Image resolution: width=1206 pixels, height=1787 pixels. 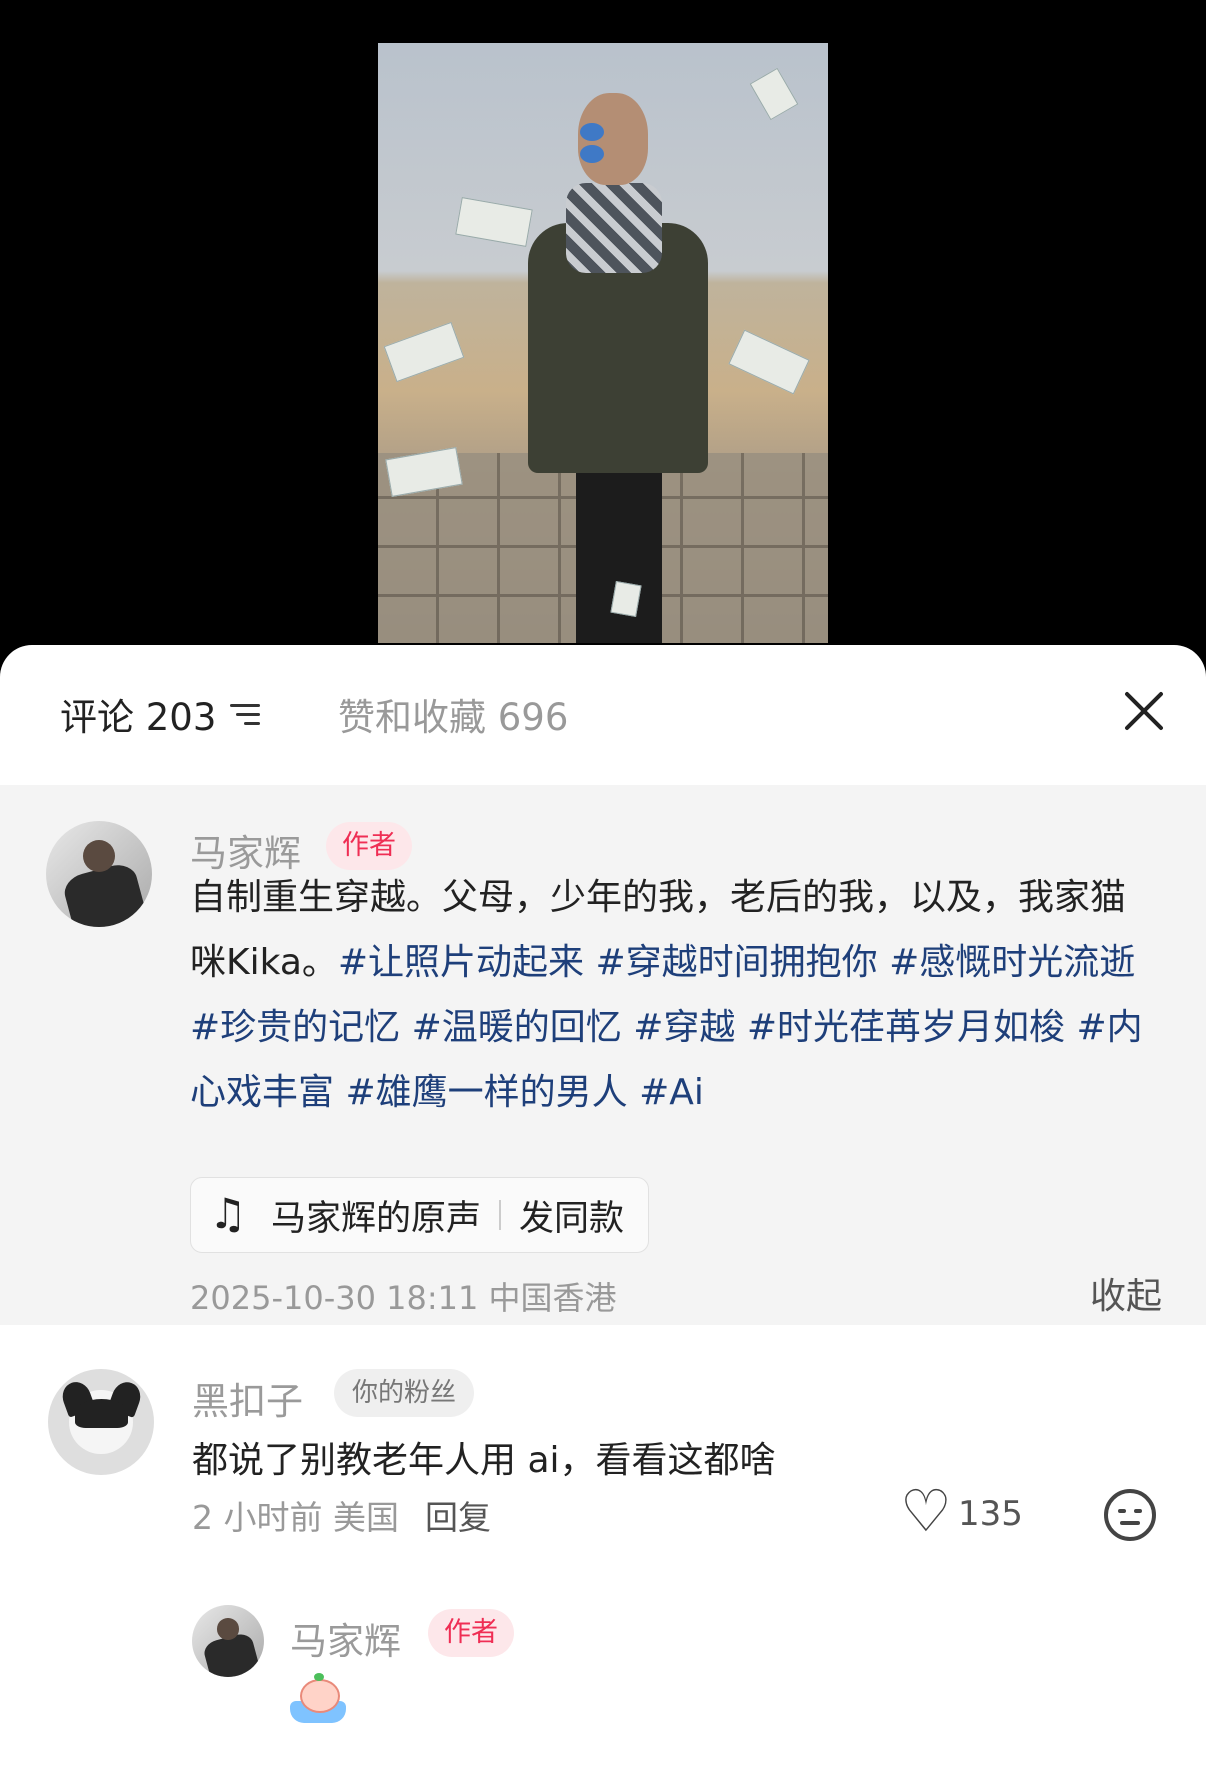 What do you see at coordinates (101, 1422) in the screenshot?
I see `commenter-avatar` at bounding box center [101, 1422].